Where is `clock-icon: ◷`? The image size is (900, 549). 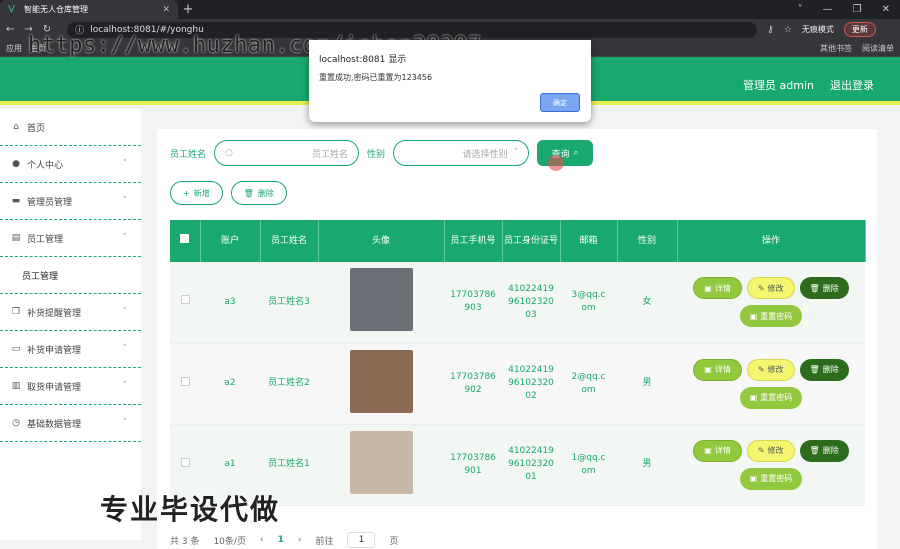
clock-icon: ◷ is located at coordinates (16, 423).